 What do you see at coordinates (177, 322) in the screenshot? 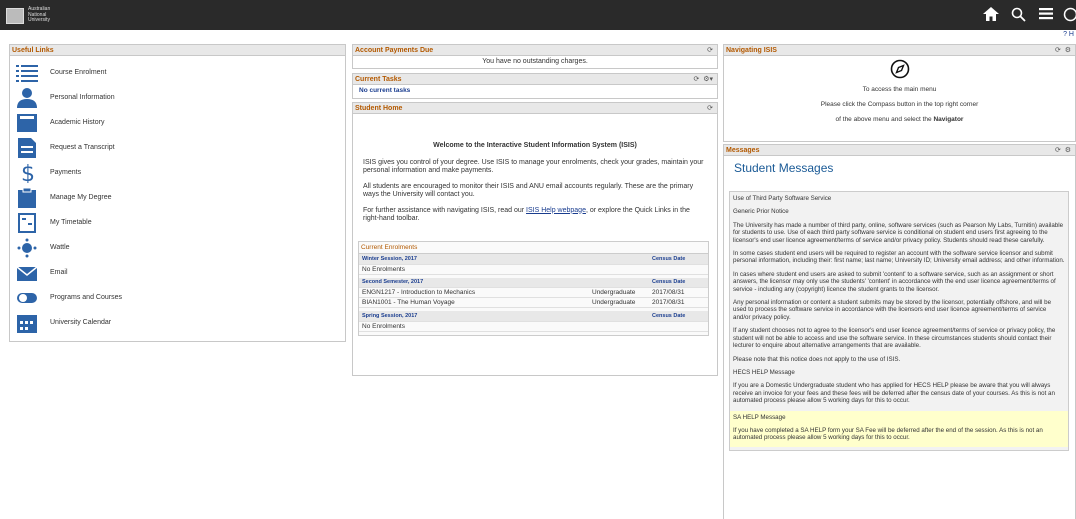
I see `link-university-calendar: University Calendar` at bounding box center [177, 322].